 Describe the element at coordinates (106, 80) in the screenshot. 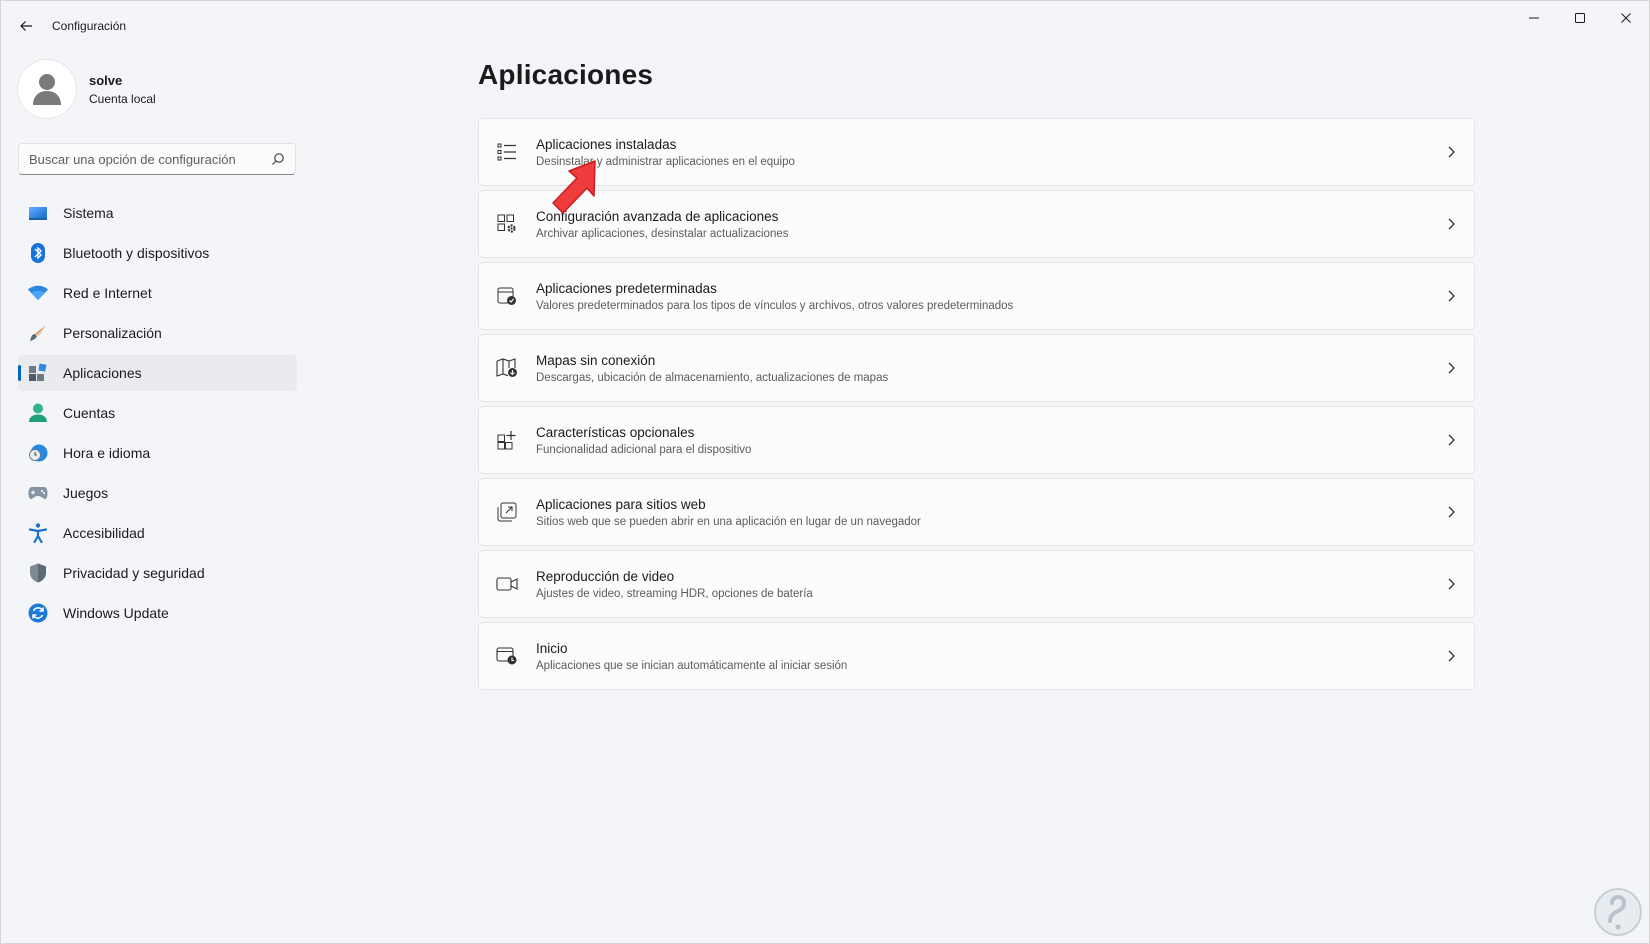

I see `profile-name: solve` at that location.